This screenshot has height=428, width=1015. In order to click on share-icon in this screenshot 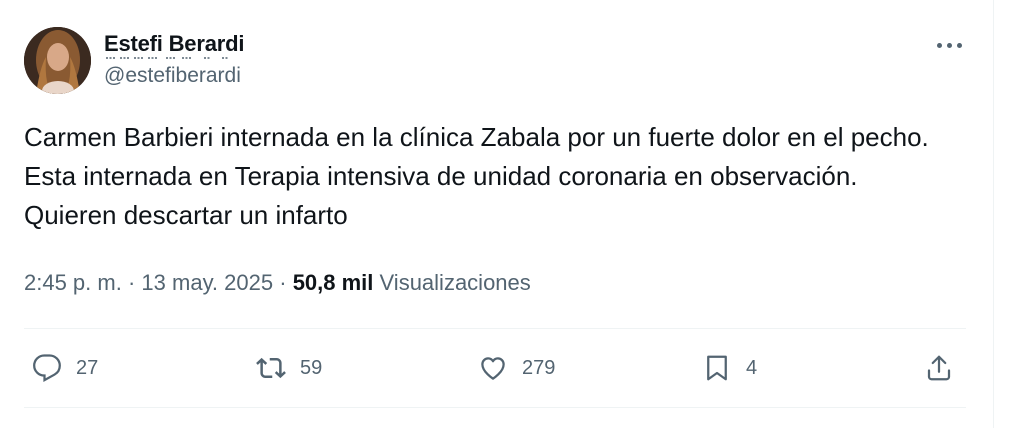, I will do `click(939, 368)`.